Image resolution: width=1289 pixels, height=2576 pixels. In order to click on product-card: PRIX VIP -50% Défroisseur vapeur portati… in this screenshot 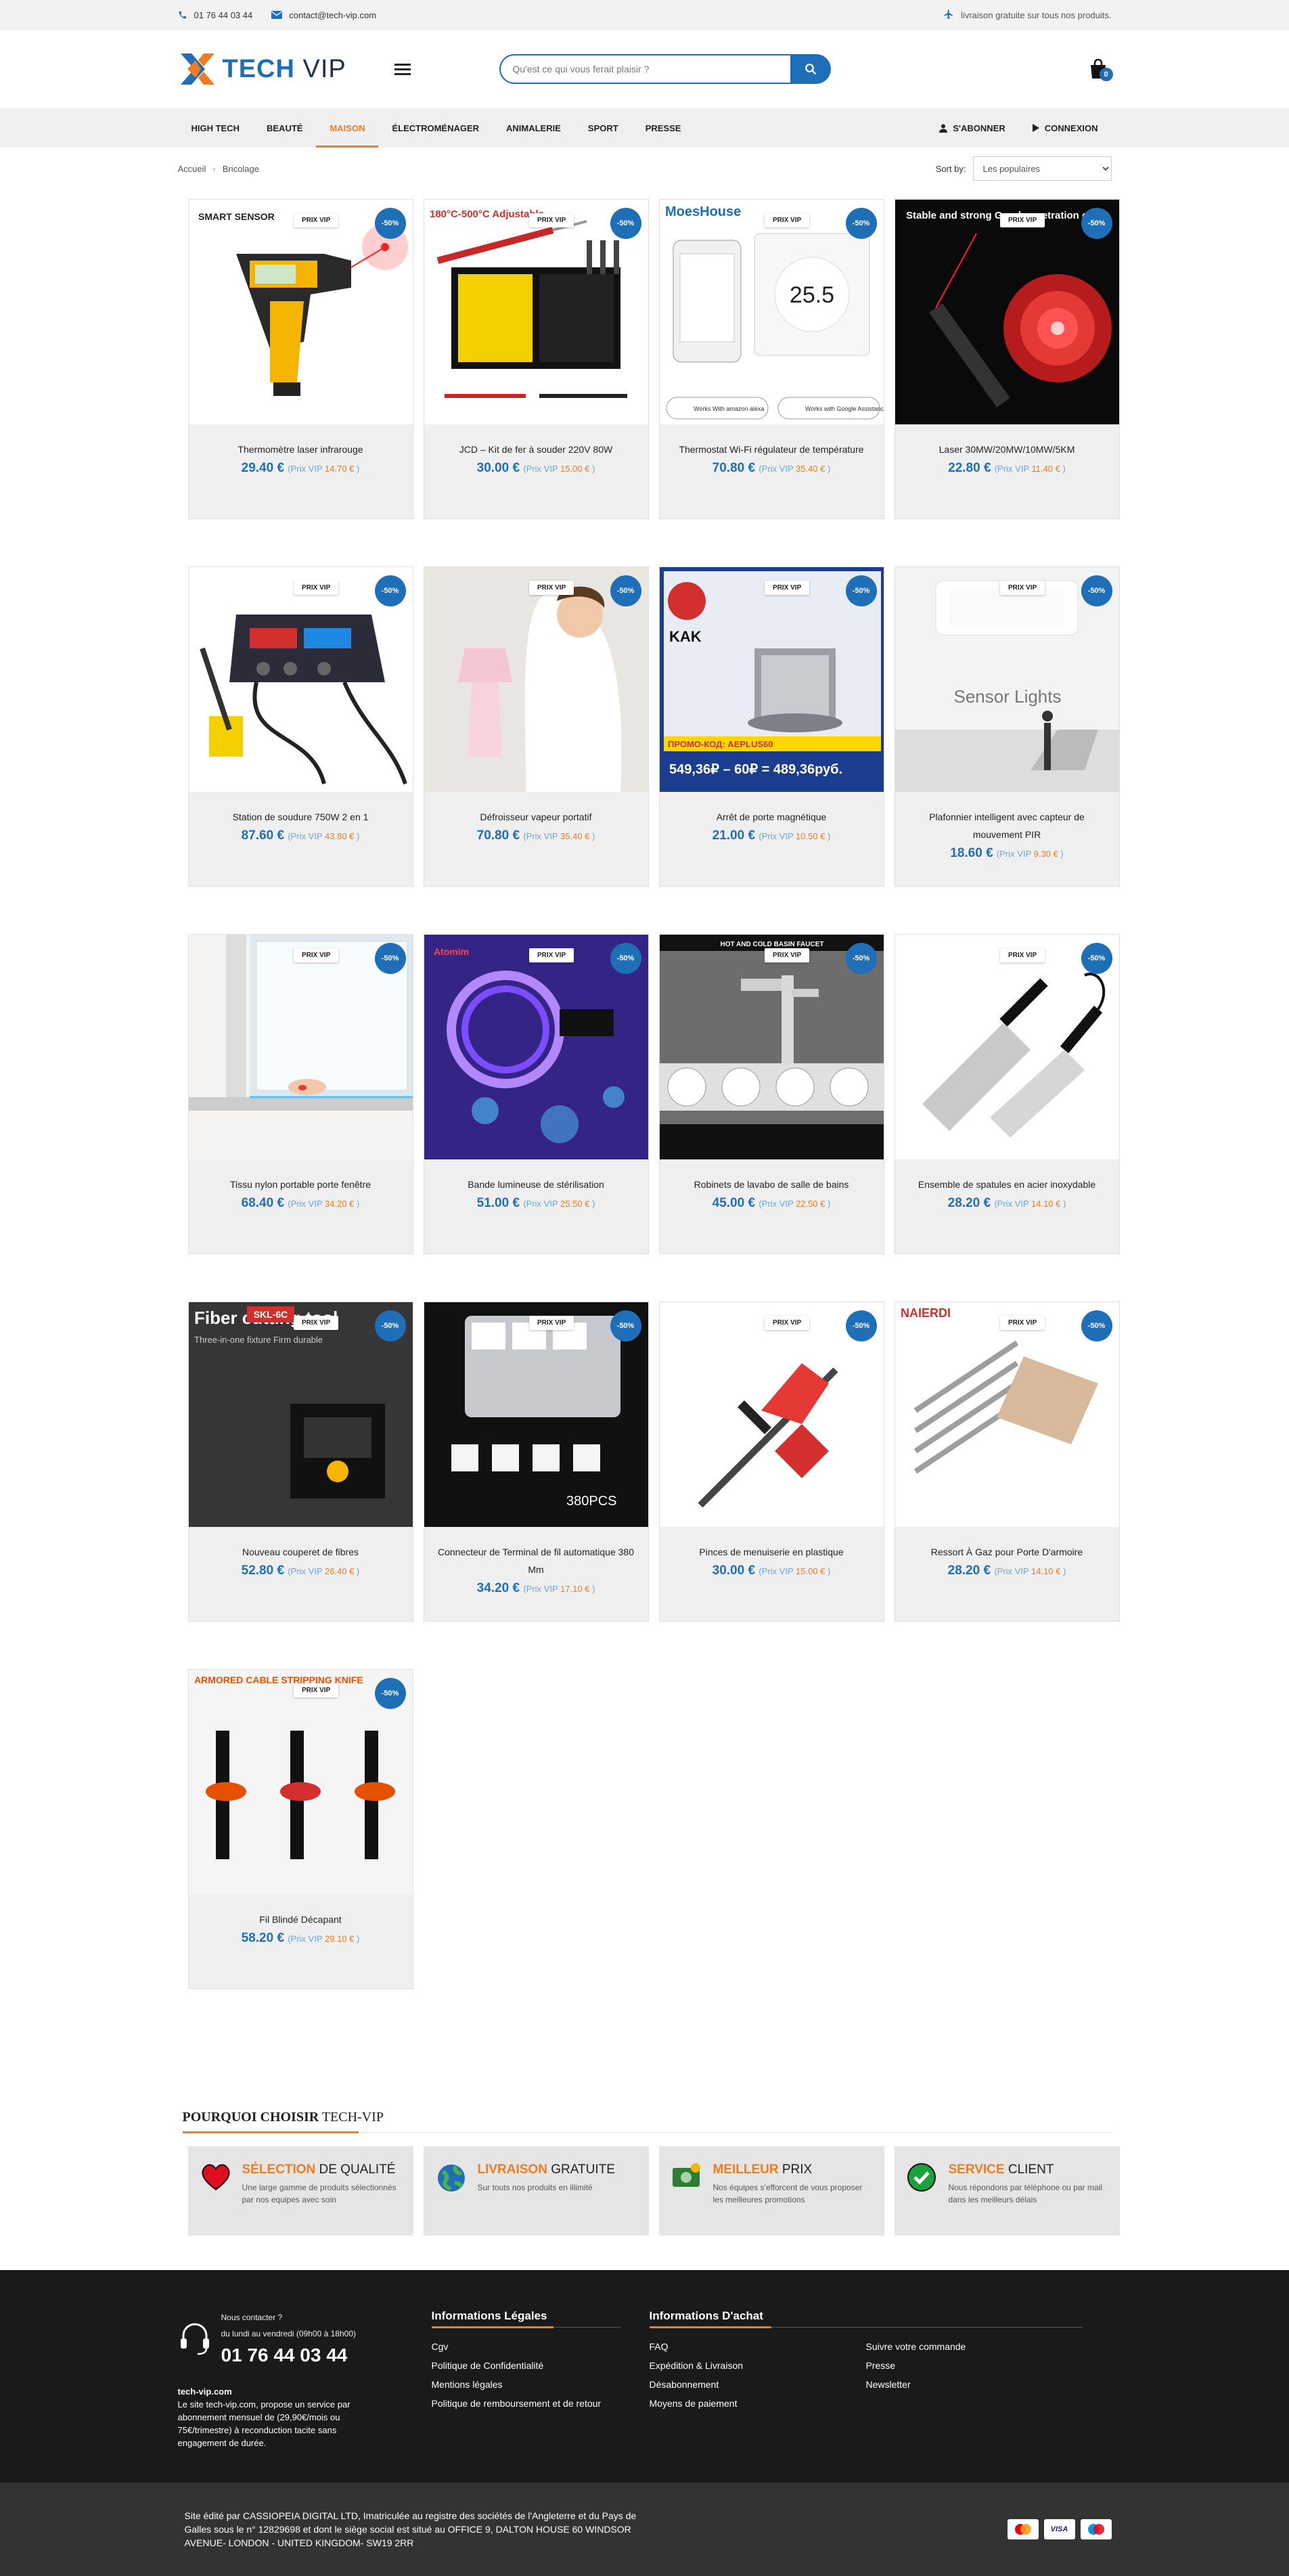, I will do `click(536, 727)`.